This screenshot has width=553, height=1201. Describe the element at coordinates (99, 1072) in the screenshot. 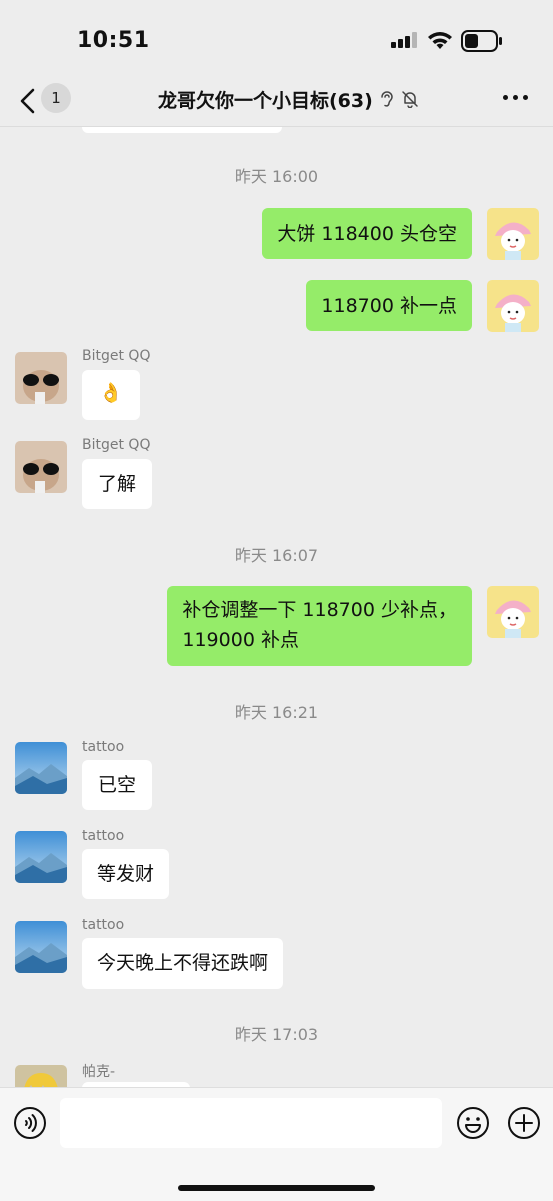

I see `sender-name: 帕克-` at that location.